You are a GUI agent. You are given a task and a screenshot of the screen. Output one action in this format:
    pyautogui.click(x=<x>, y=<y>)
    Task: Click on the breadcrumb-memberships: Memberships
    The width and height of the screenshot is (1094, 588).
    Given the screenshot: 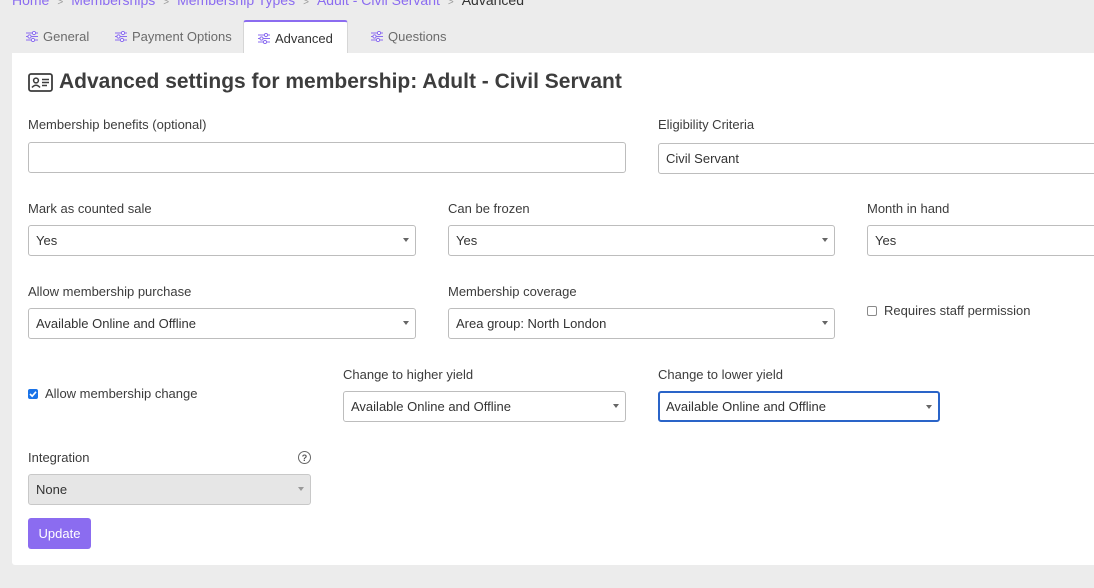 What is the action you would take?
    pyautogui.click(x=113, y=4)
    